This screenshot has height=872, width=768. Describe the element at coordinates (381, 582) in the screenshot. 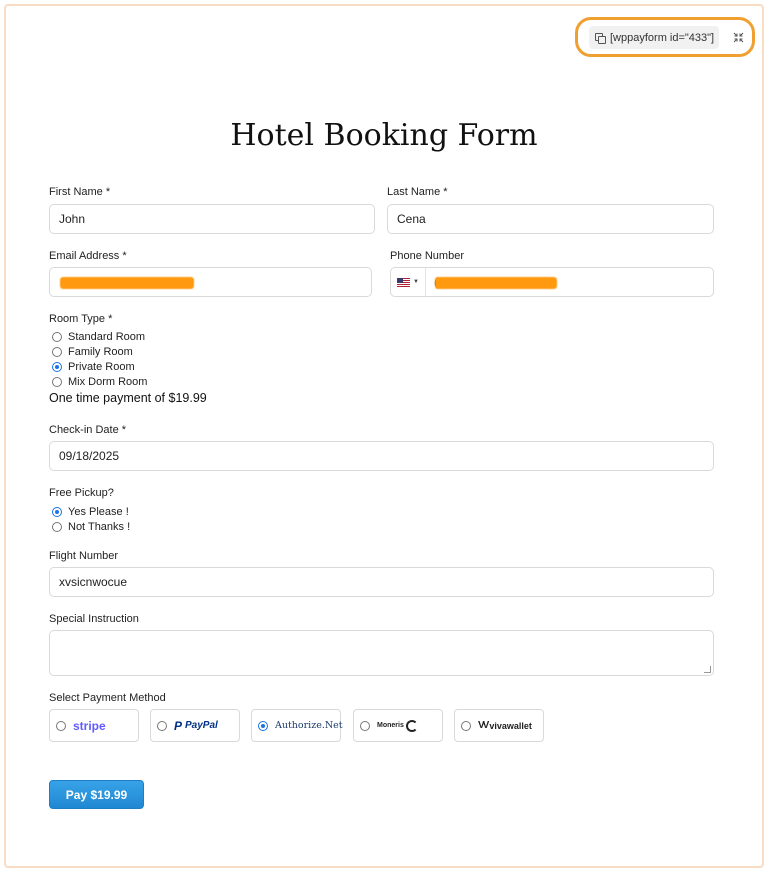

I see `flight-number-input: xvsicnwocue` at that location.